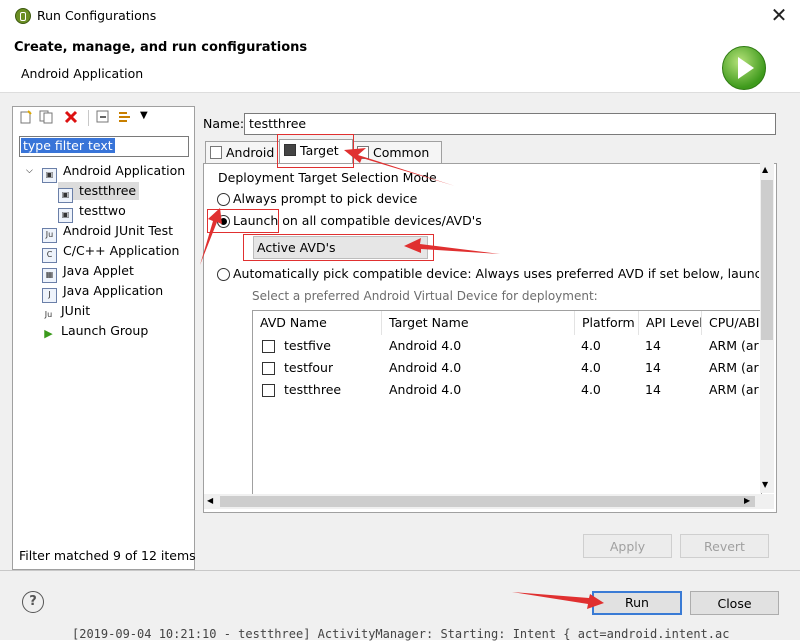 The image size is (800, 641). Describe the element at coordinates (558, 600) in the screenshot. I see `arrow-to-run-button` at that location.